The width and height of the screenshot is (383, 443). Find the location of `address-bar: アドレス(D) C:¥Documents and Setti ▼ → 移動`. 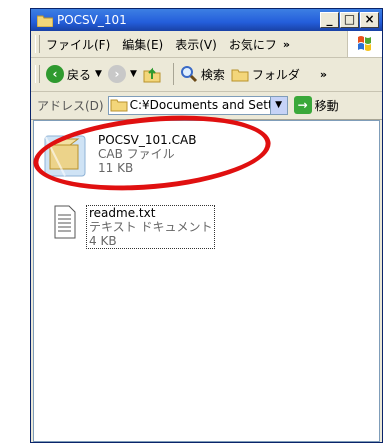

address-bar: アドレス(D) C:¥Documents and Setti ▼ → 移動 is located at coordinates (206, 105).